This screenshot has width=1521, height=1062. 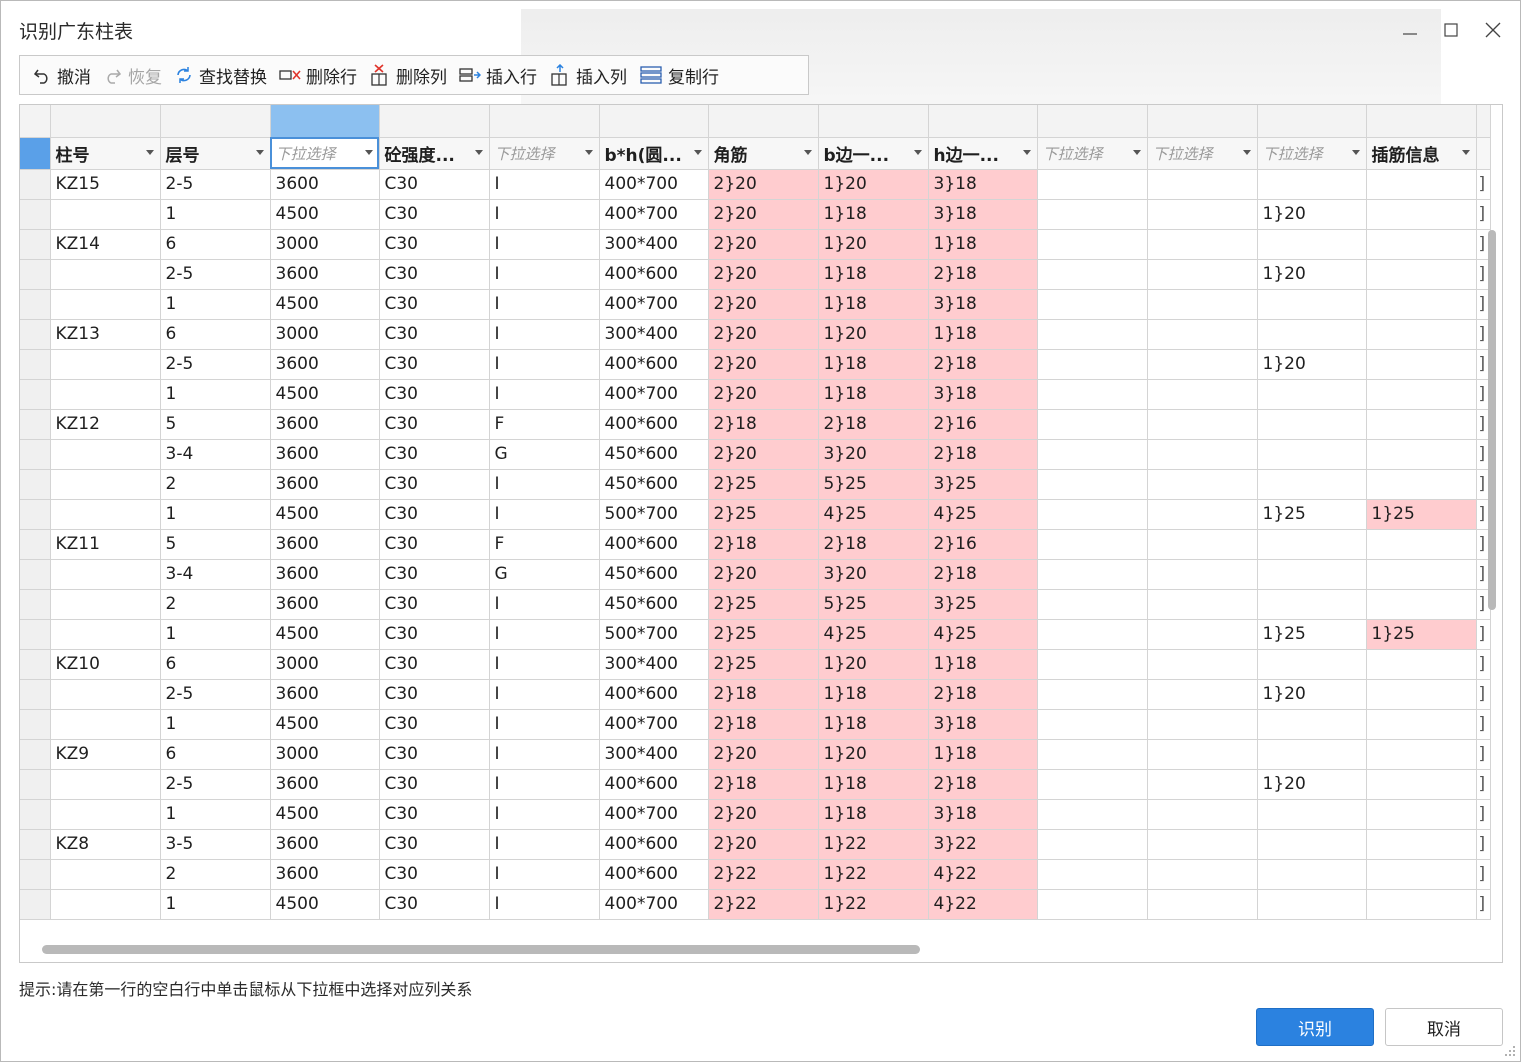 I want to click on delete-row-button: 删除行, so click(x=320, y=75).